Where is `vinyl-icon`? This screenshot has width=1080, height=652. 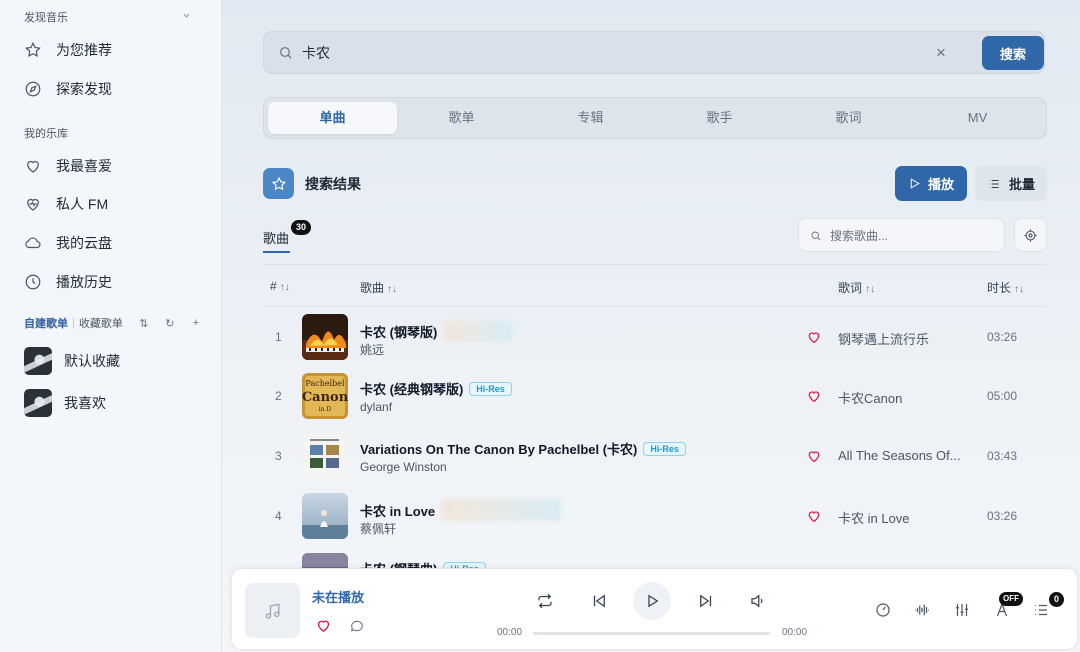 vinyl-icon is located at coordinates (38, 361).